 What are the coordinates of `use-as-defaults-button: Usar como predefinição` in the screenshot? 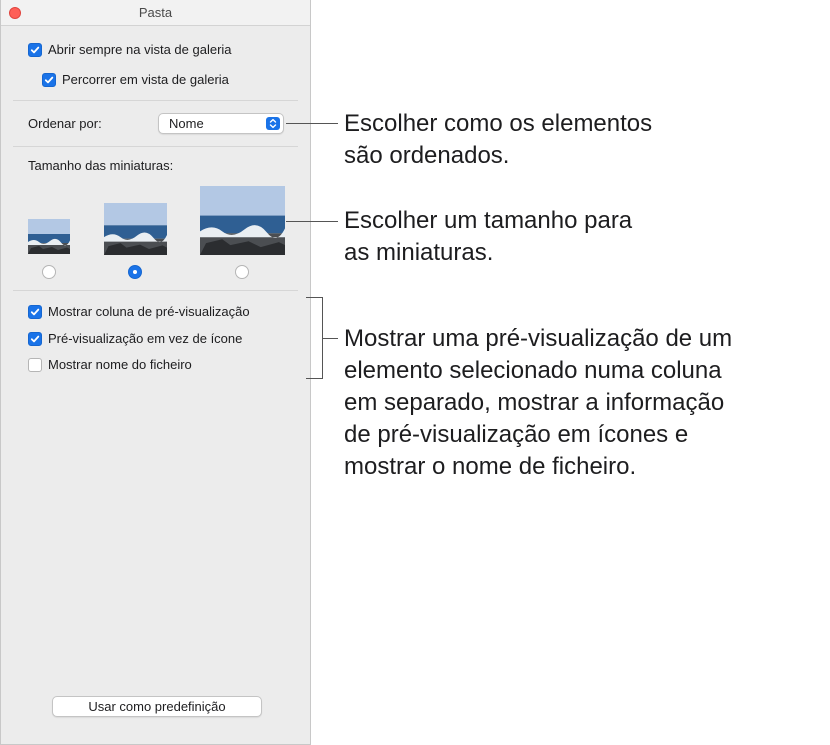 It's located at (157, 706).